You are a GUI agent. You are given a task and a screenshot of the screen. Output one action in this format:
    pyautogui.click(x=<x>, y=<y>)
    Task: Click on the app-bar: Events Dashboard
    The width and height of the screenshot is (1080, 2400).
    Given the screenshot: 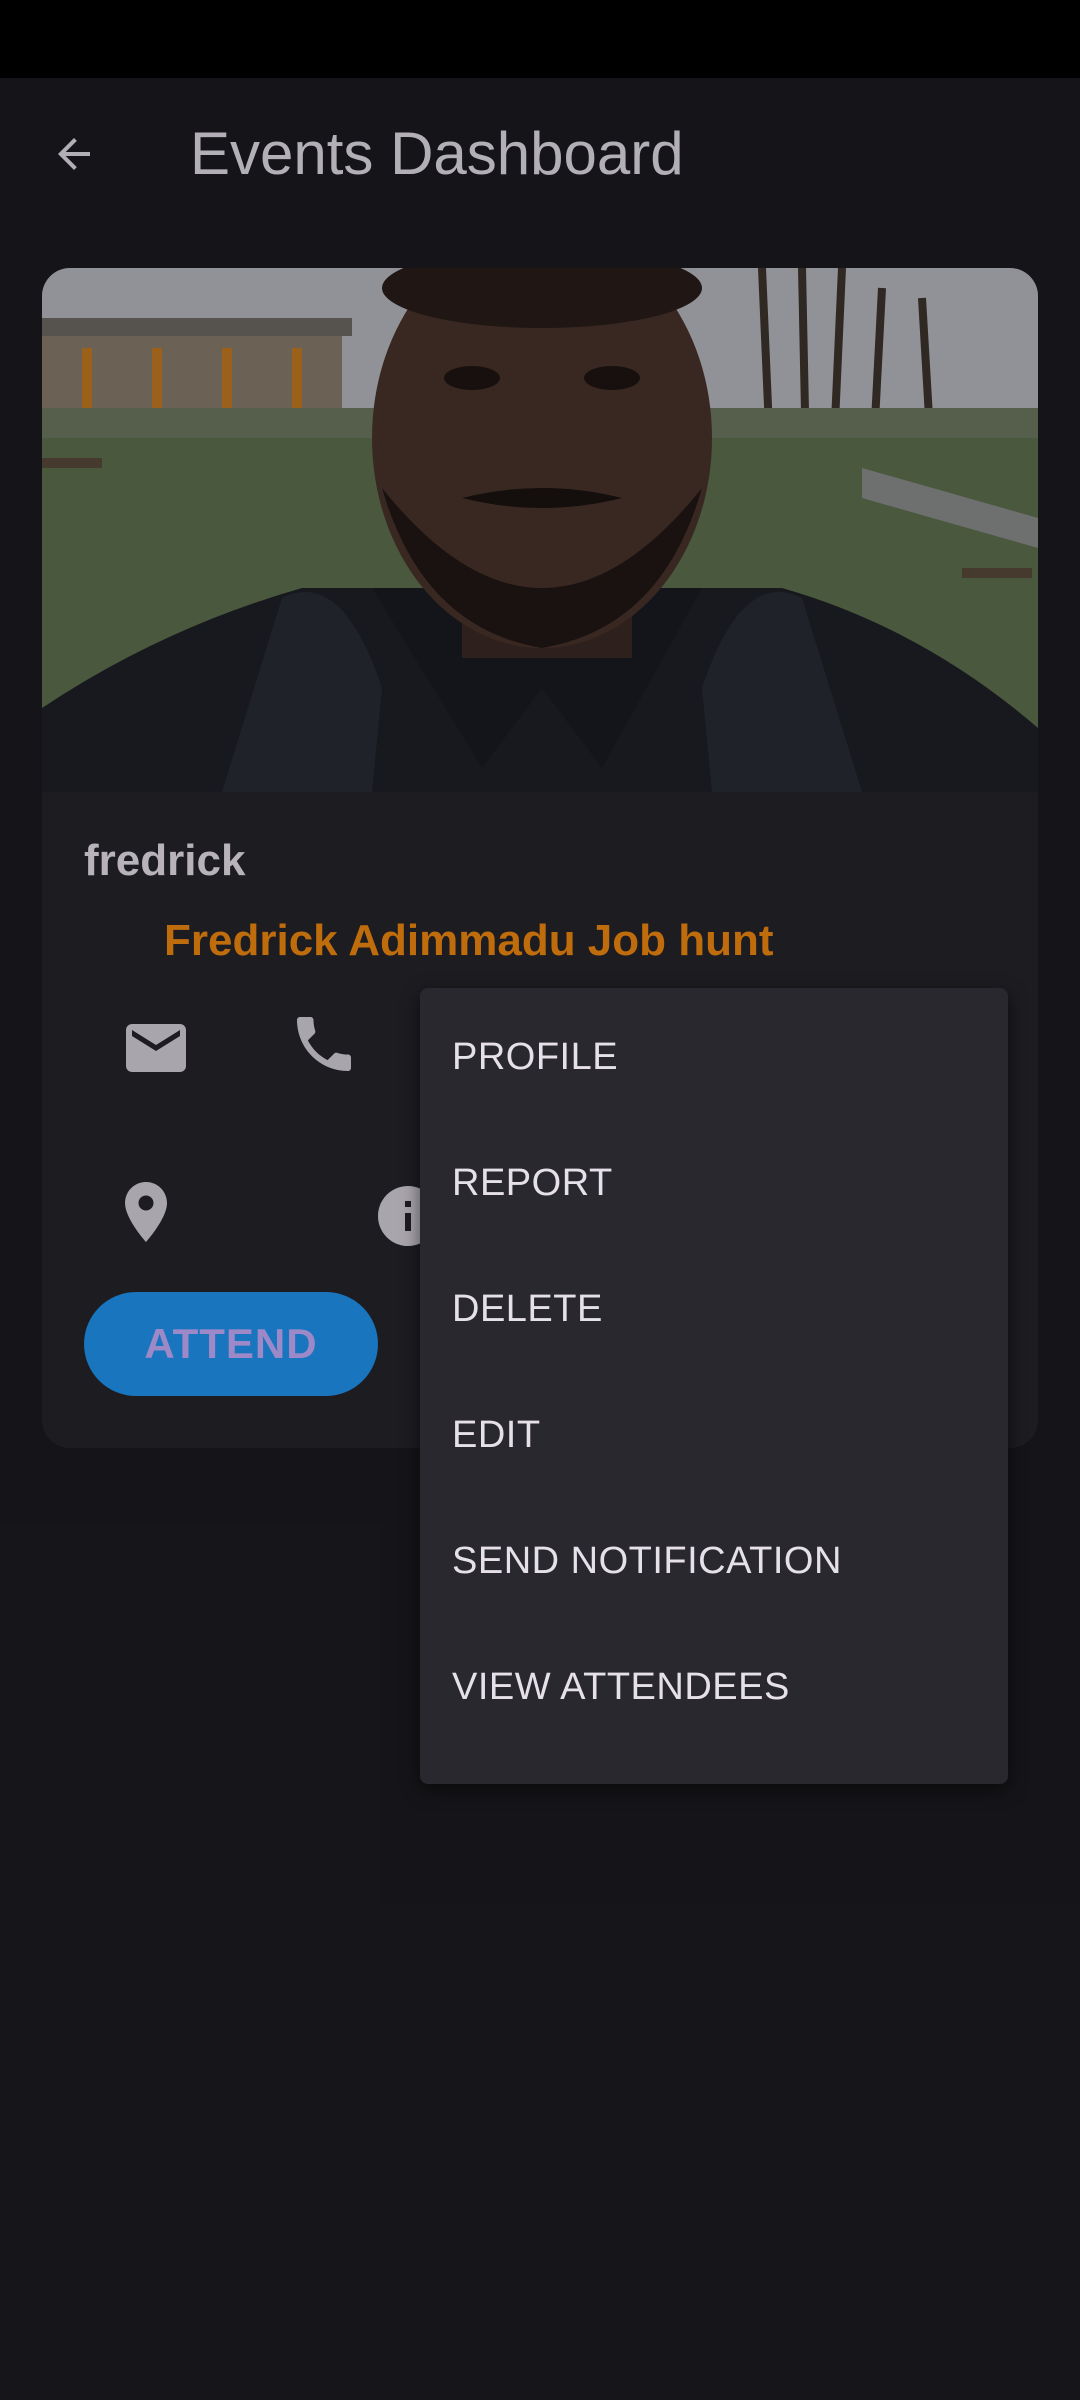 What is the action you would take?
    pyautogui.click(x=540, y=153)
    